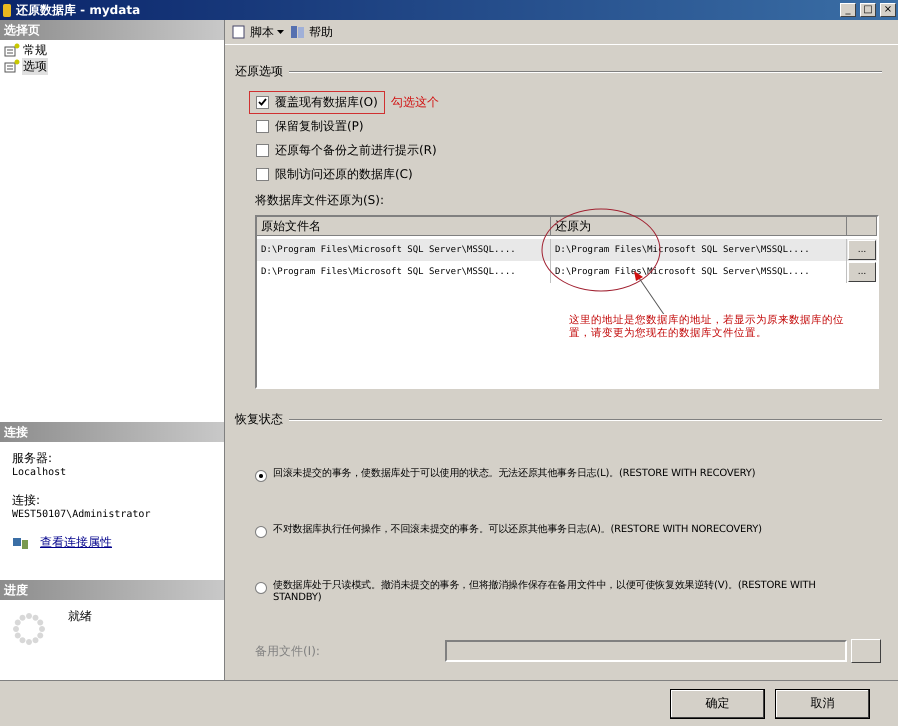 The width and height of the screenshot is (898, 726). What do you see at coordinates (866, 651) in the screenshot?
I see `browse-button` at bounding box center [866, 651].